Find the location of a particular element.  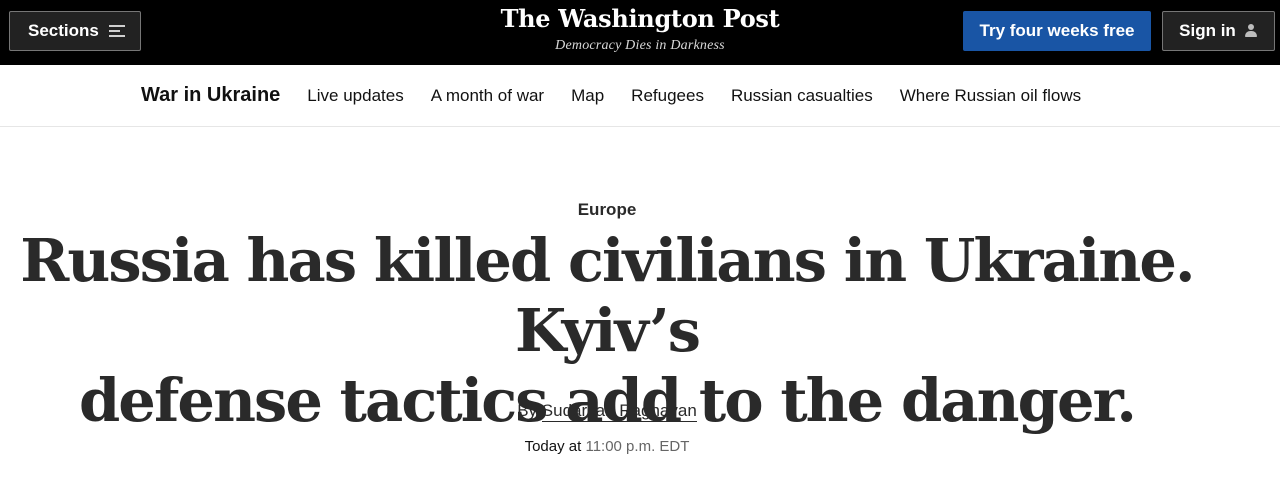

timestamp: Today at 11:00 p.m. EDT is located at coordinates (607, 446).